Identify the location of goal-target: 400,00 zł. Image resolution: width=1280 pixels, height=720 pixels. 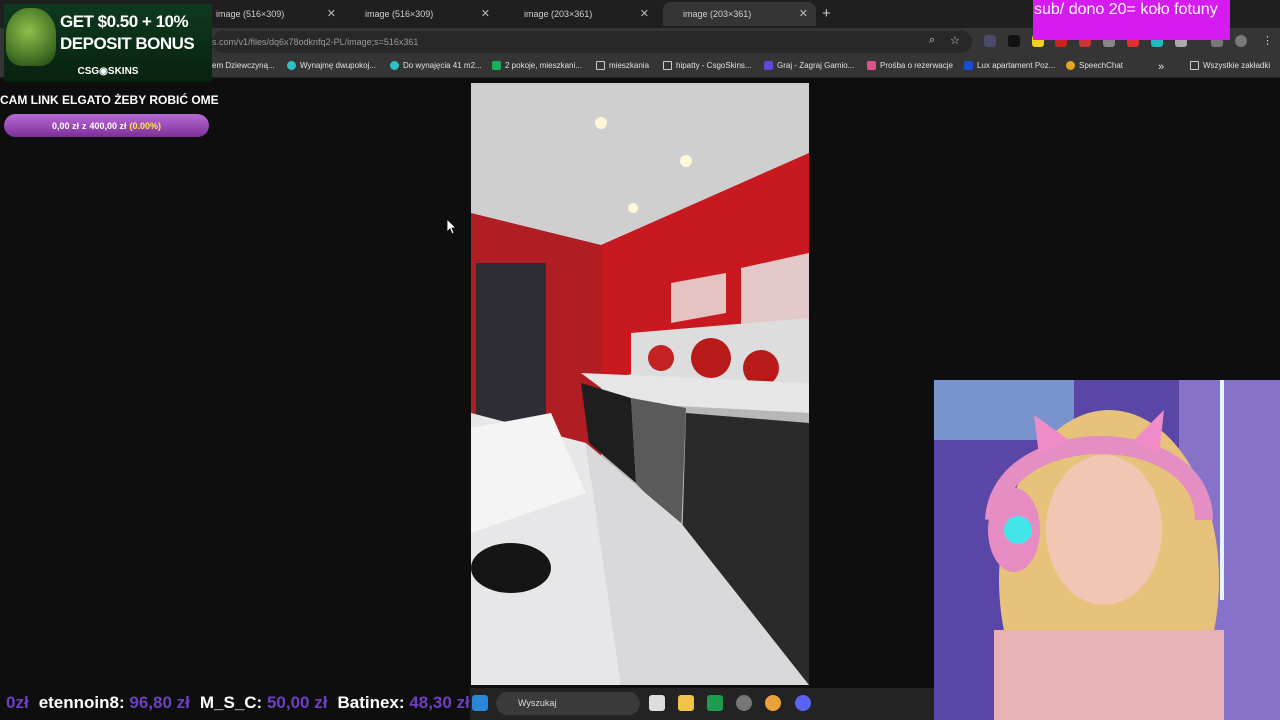
(108, 125).